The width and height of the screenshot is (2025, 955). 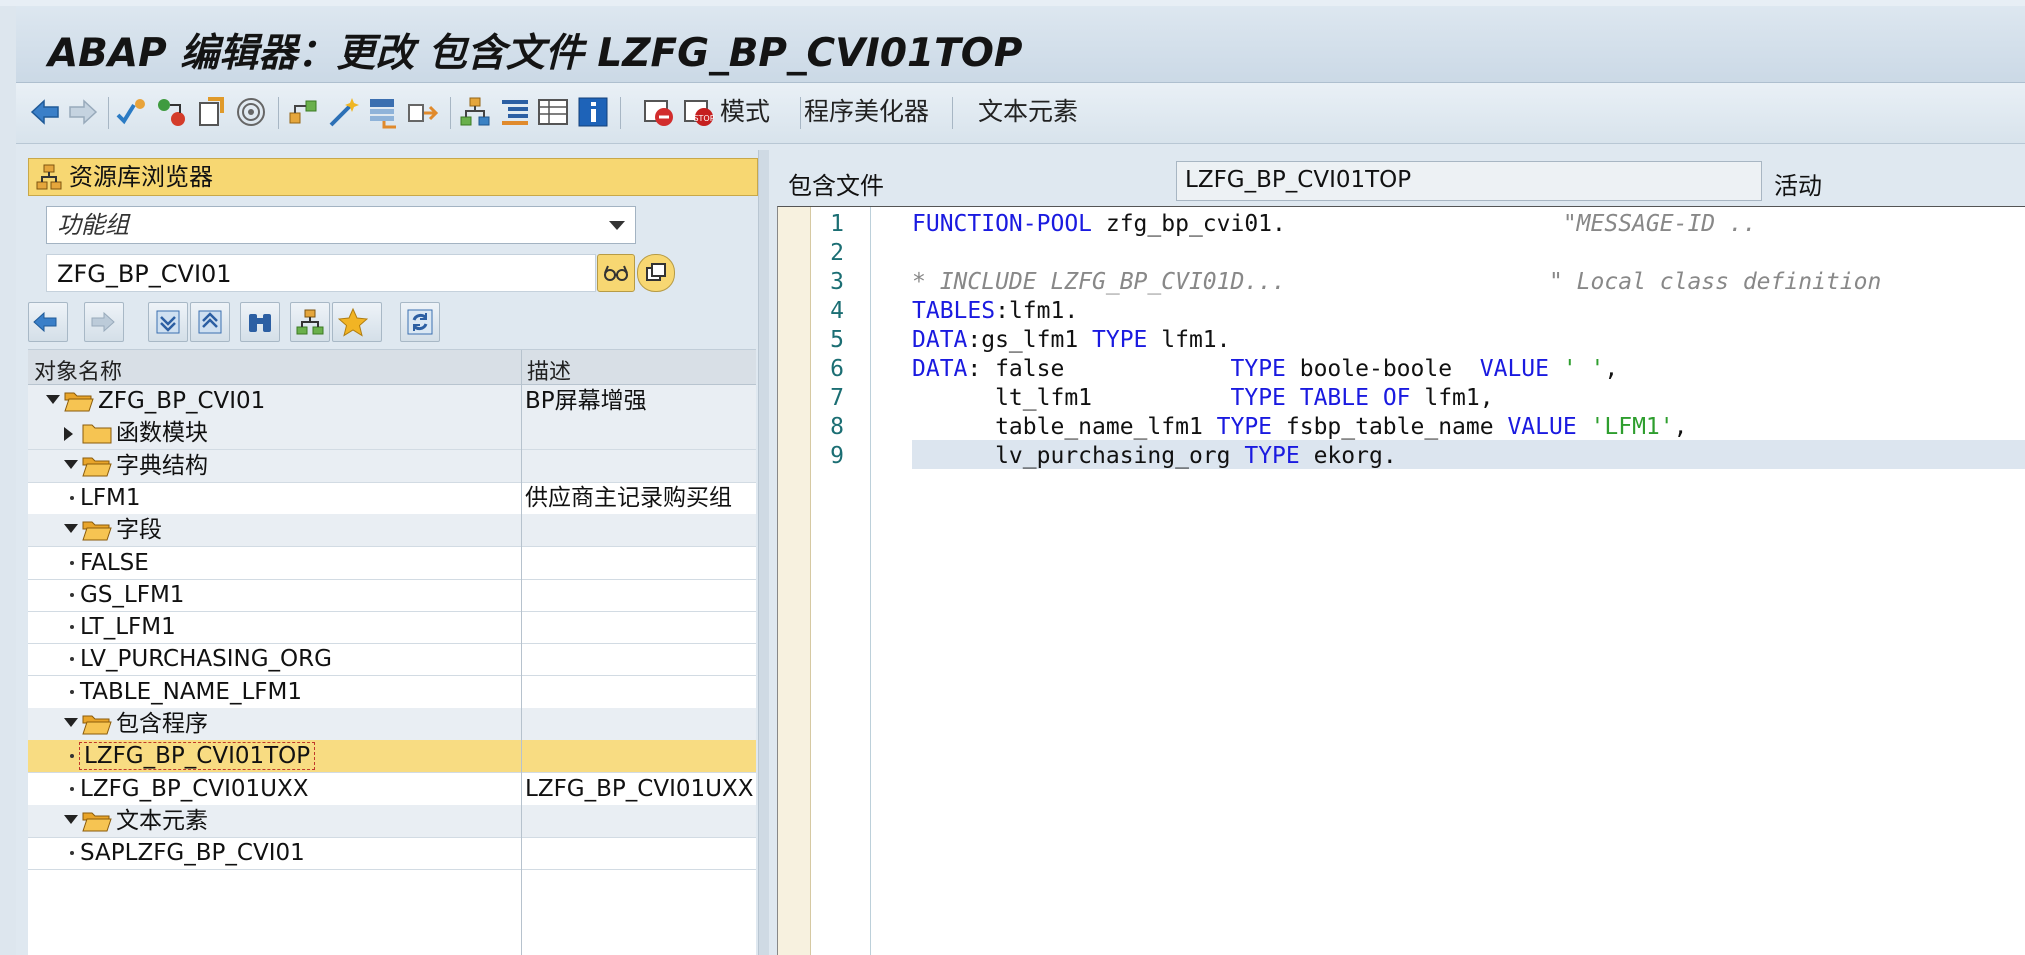 I want to click on tree-row: ZFG_BP_CVI01 BP屏幕增强, so click(x=392, y=401).